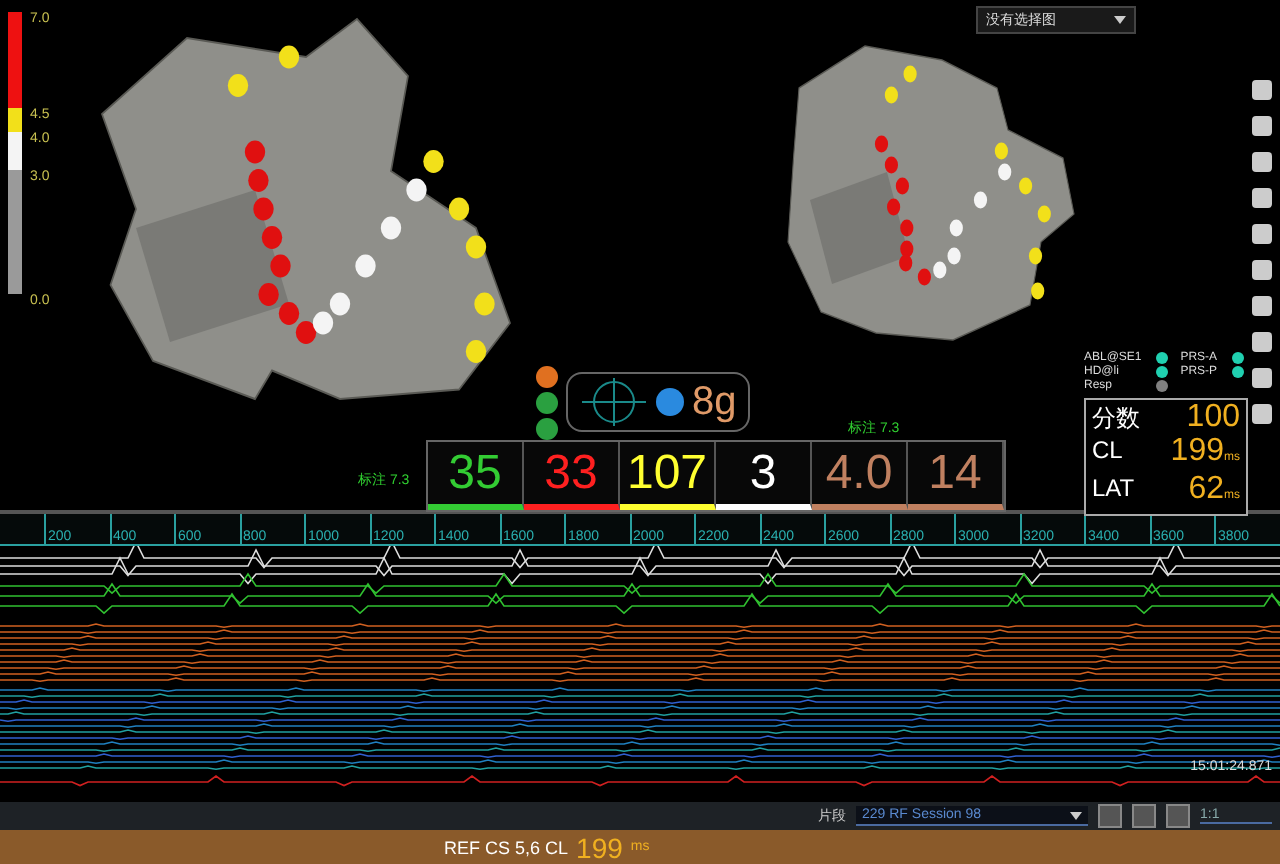 The width and height of the screenshot is (1280, 864). I want to click on status-value: 199, so click(599, 847).